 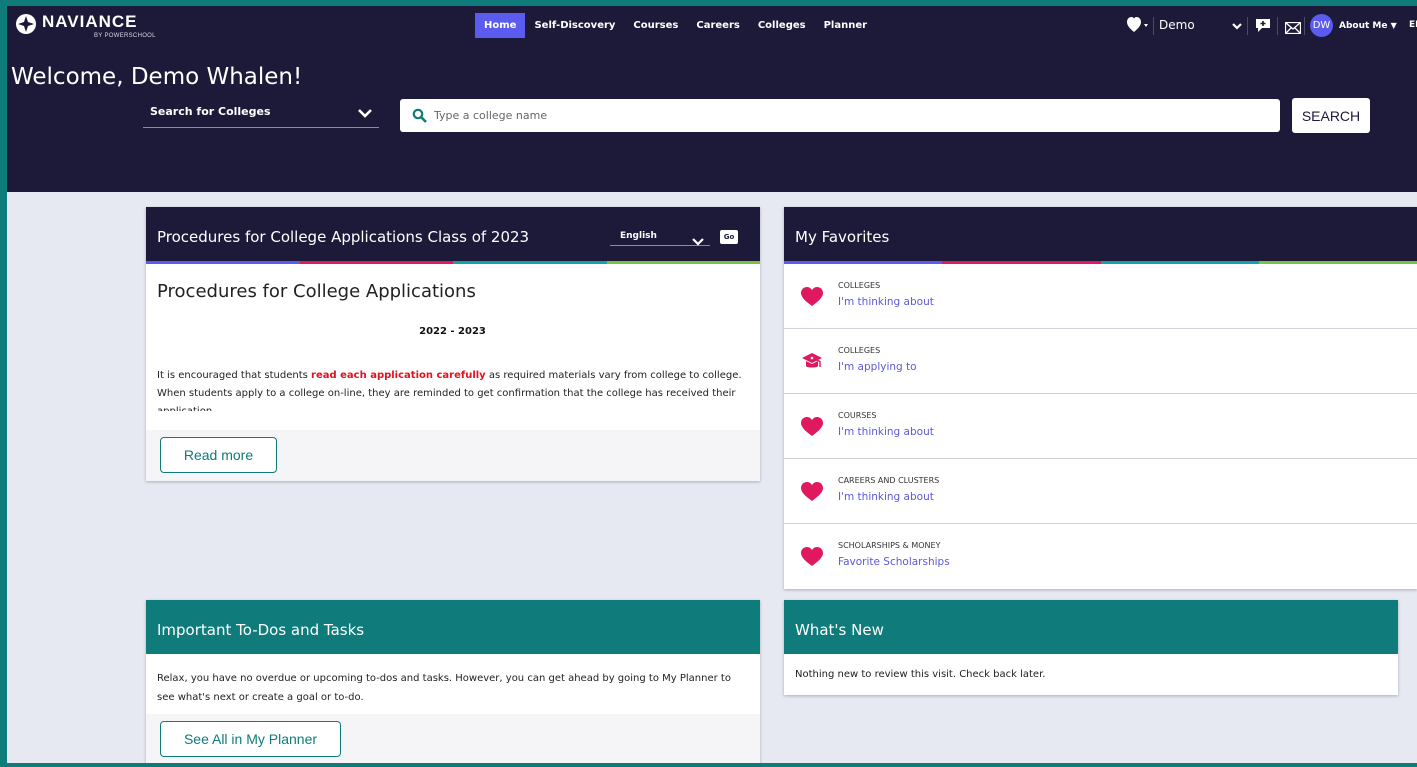 I want to click on favorite-item-colleges-applying: COLLEGES I'm applying to, so click(x=1100, y=361).